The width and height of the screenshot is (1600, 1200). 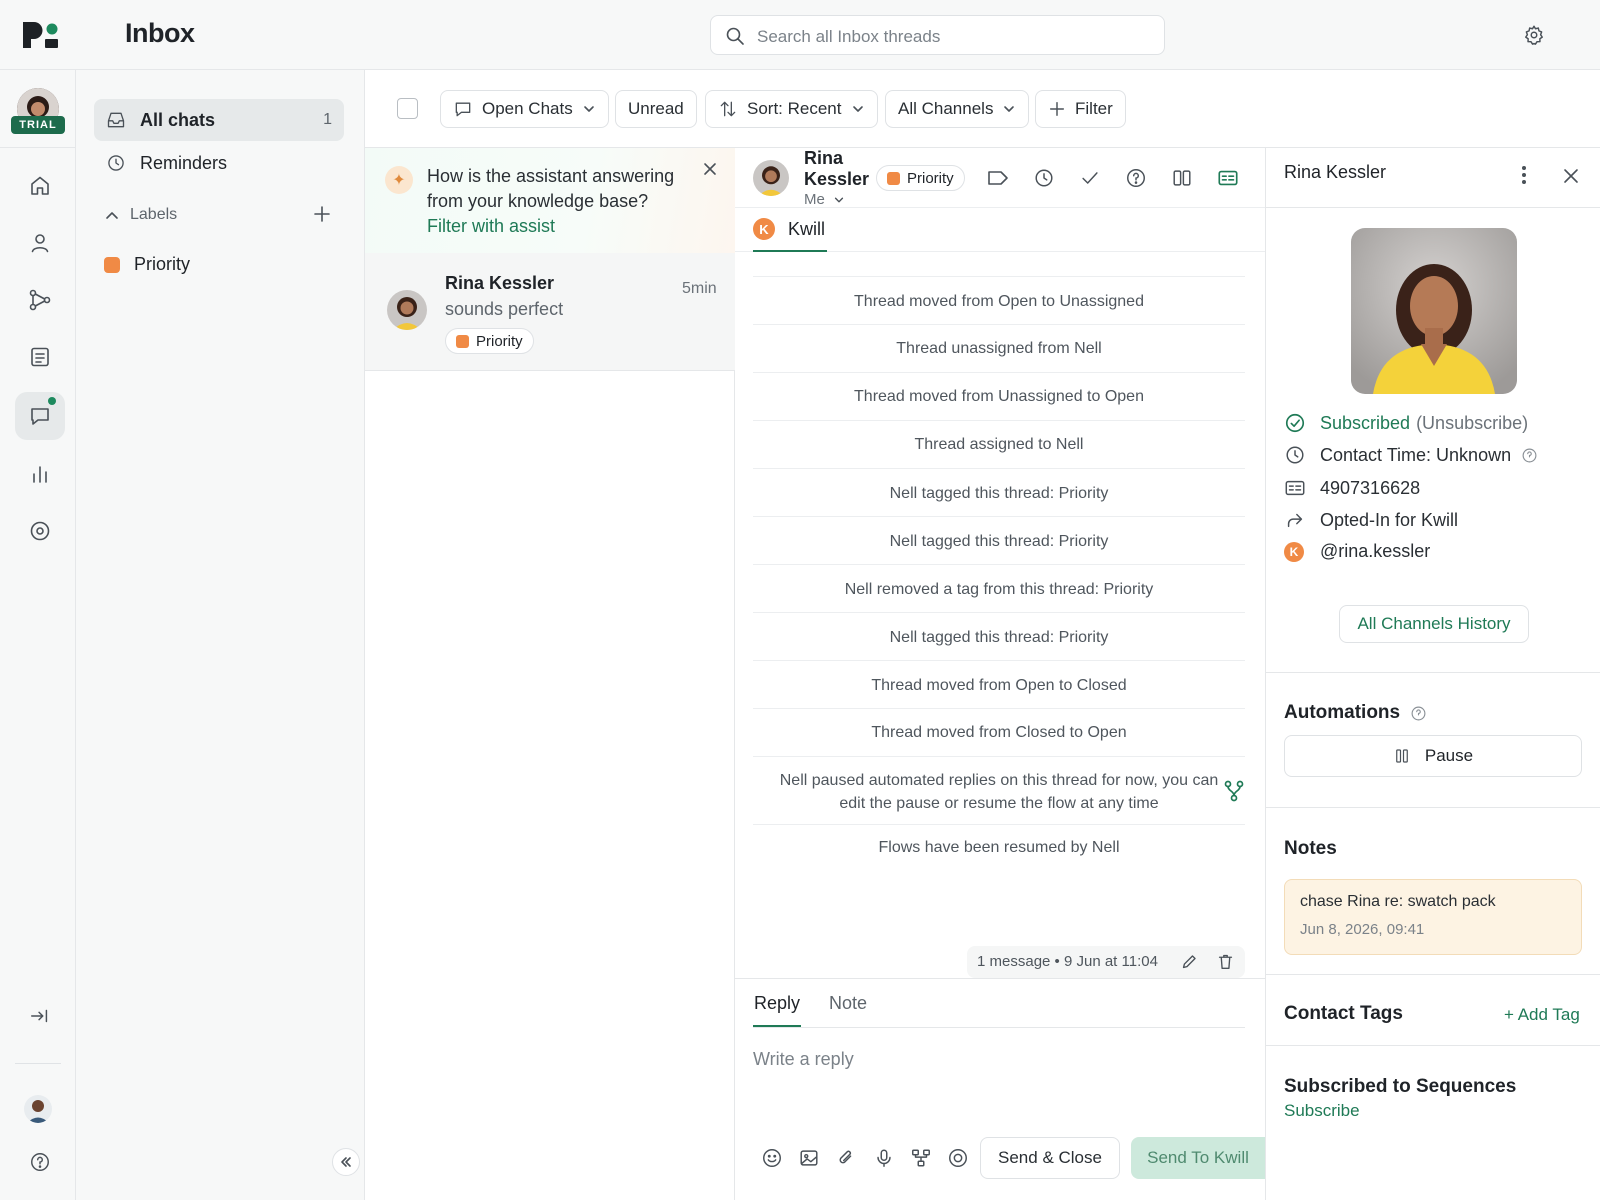 I want to click on snooze-clock-icon, so click(x=1044, y=178).